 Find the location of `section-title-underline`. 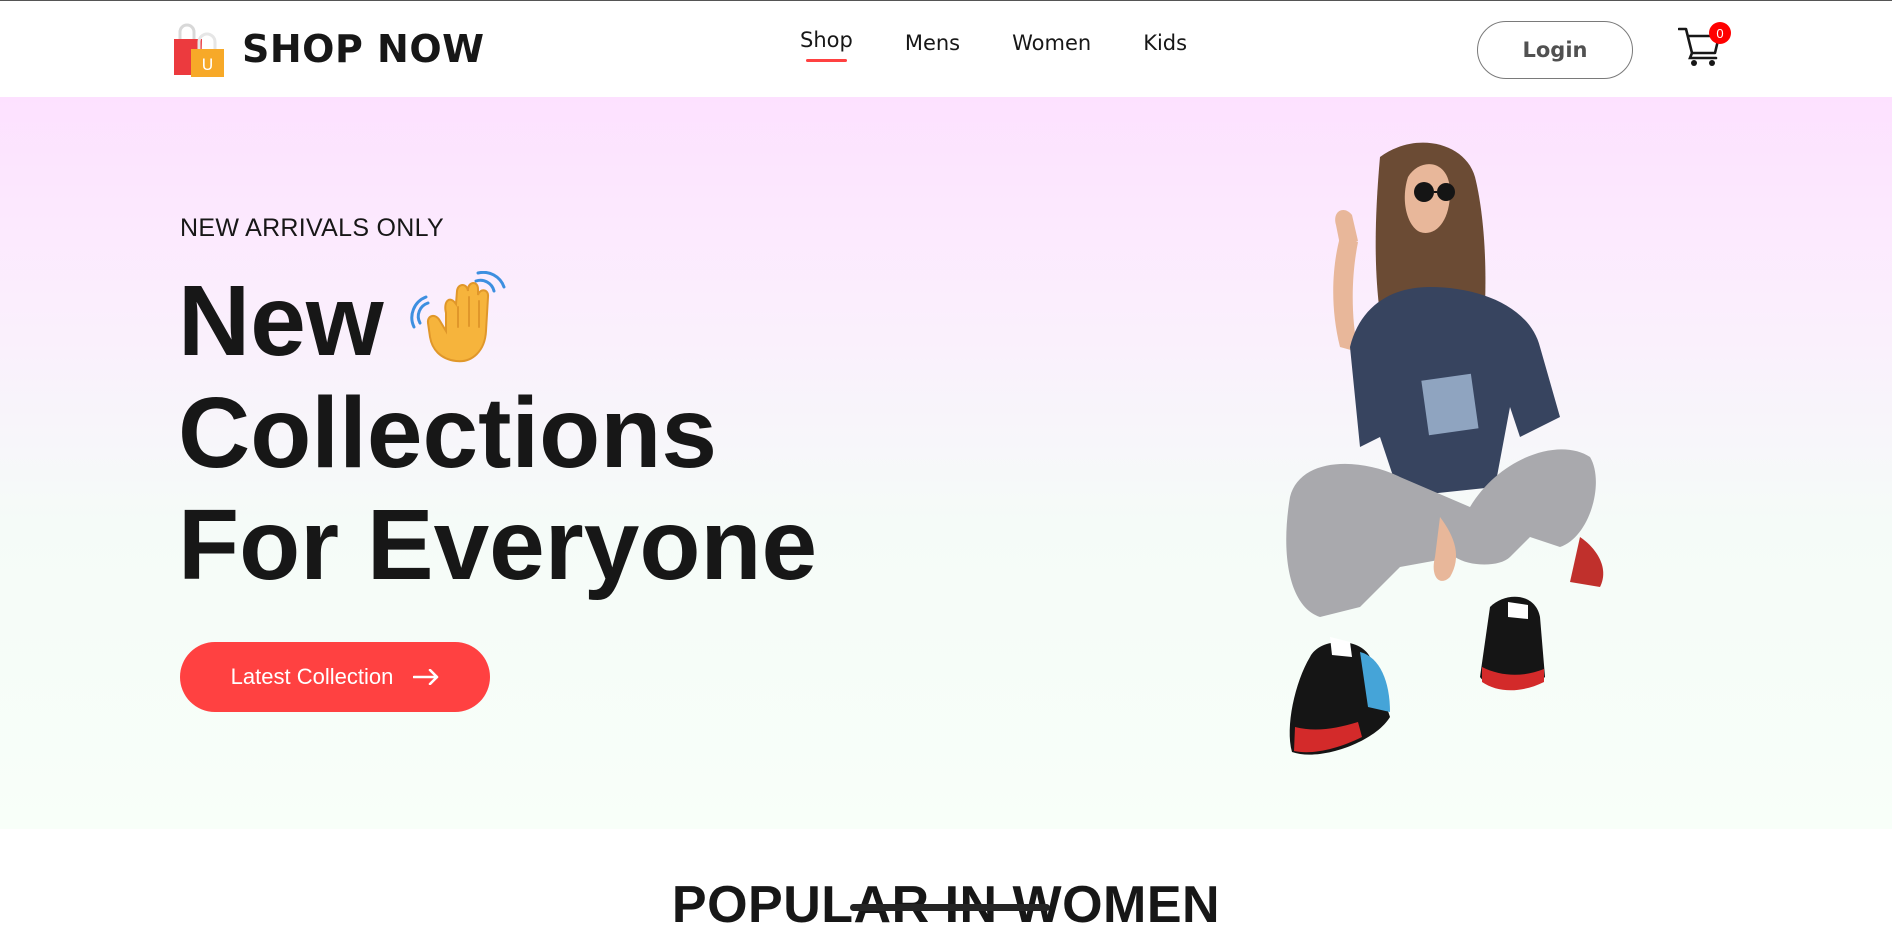

section-title-underline is located at coordinates (950, 907).